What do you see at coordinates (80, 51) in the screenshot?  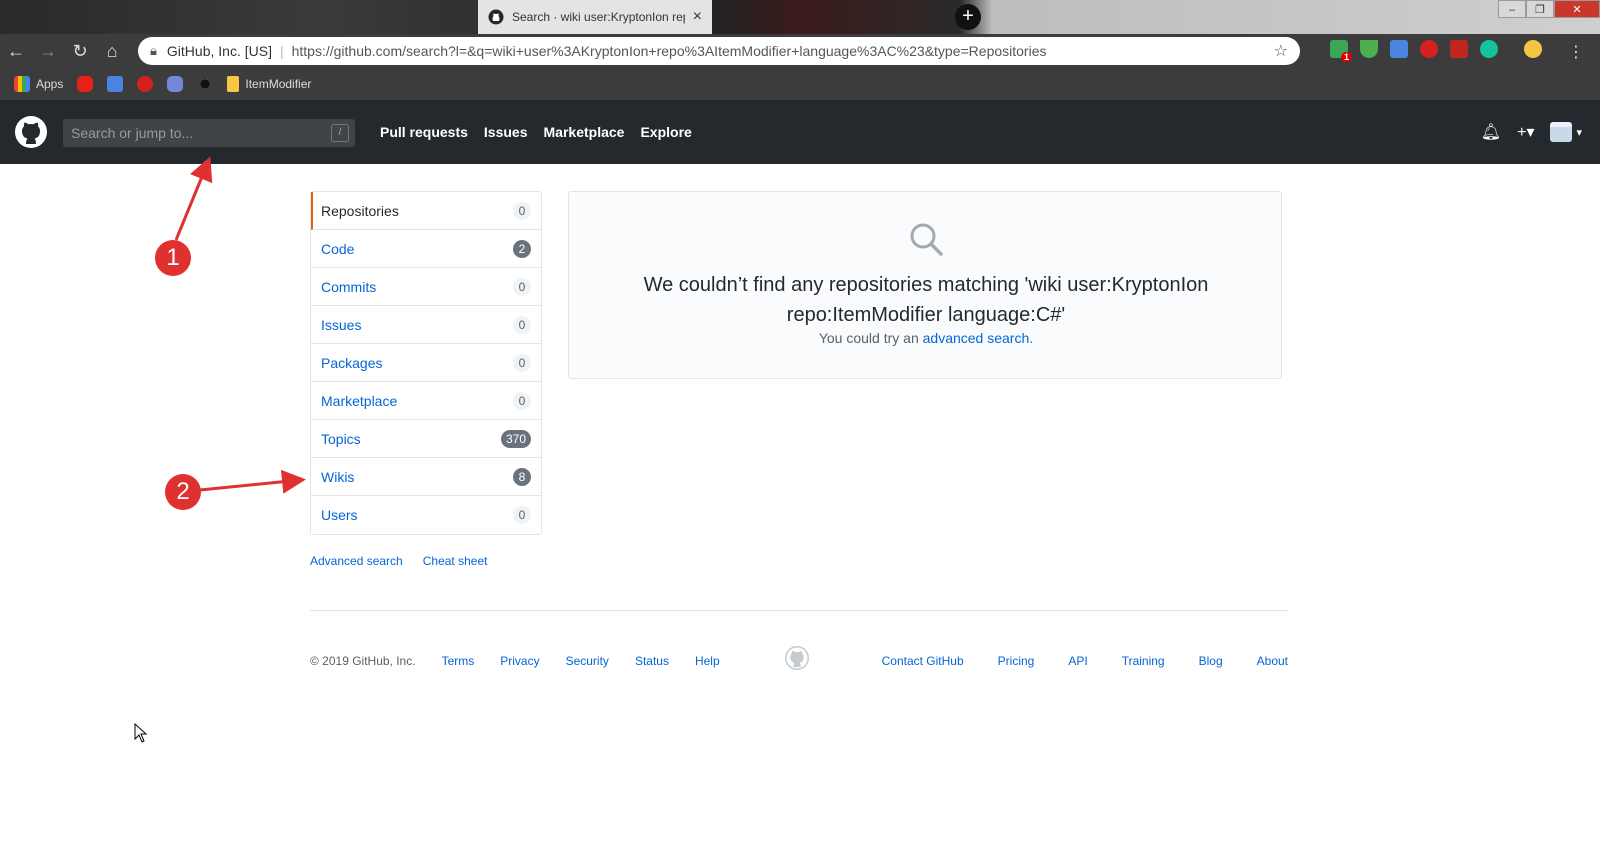 I see `reload-icon: ↻` at bounding box center [80, 51].